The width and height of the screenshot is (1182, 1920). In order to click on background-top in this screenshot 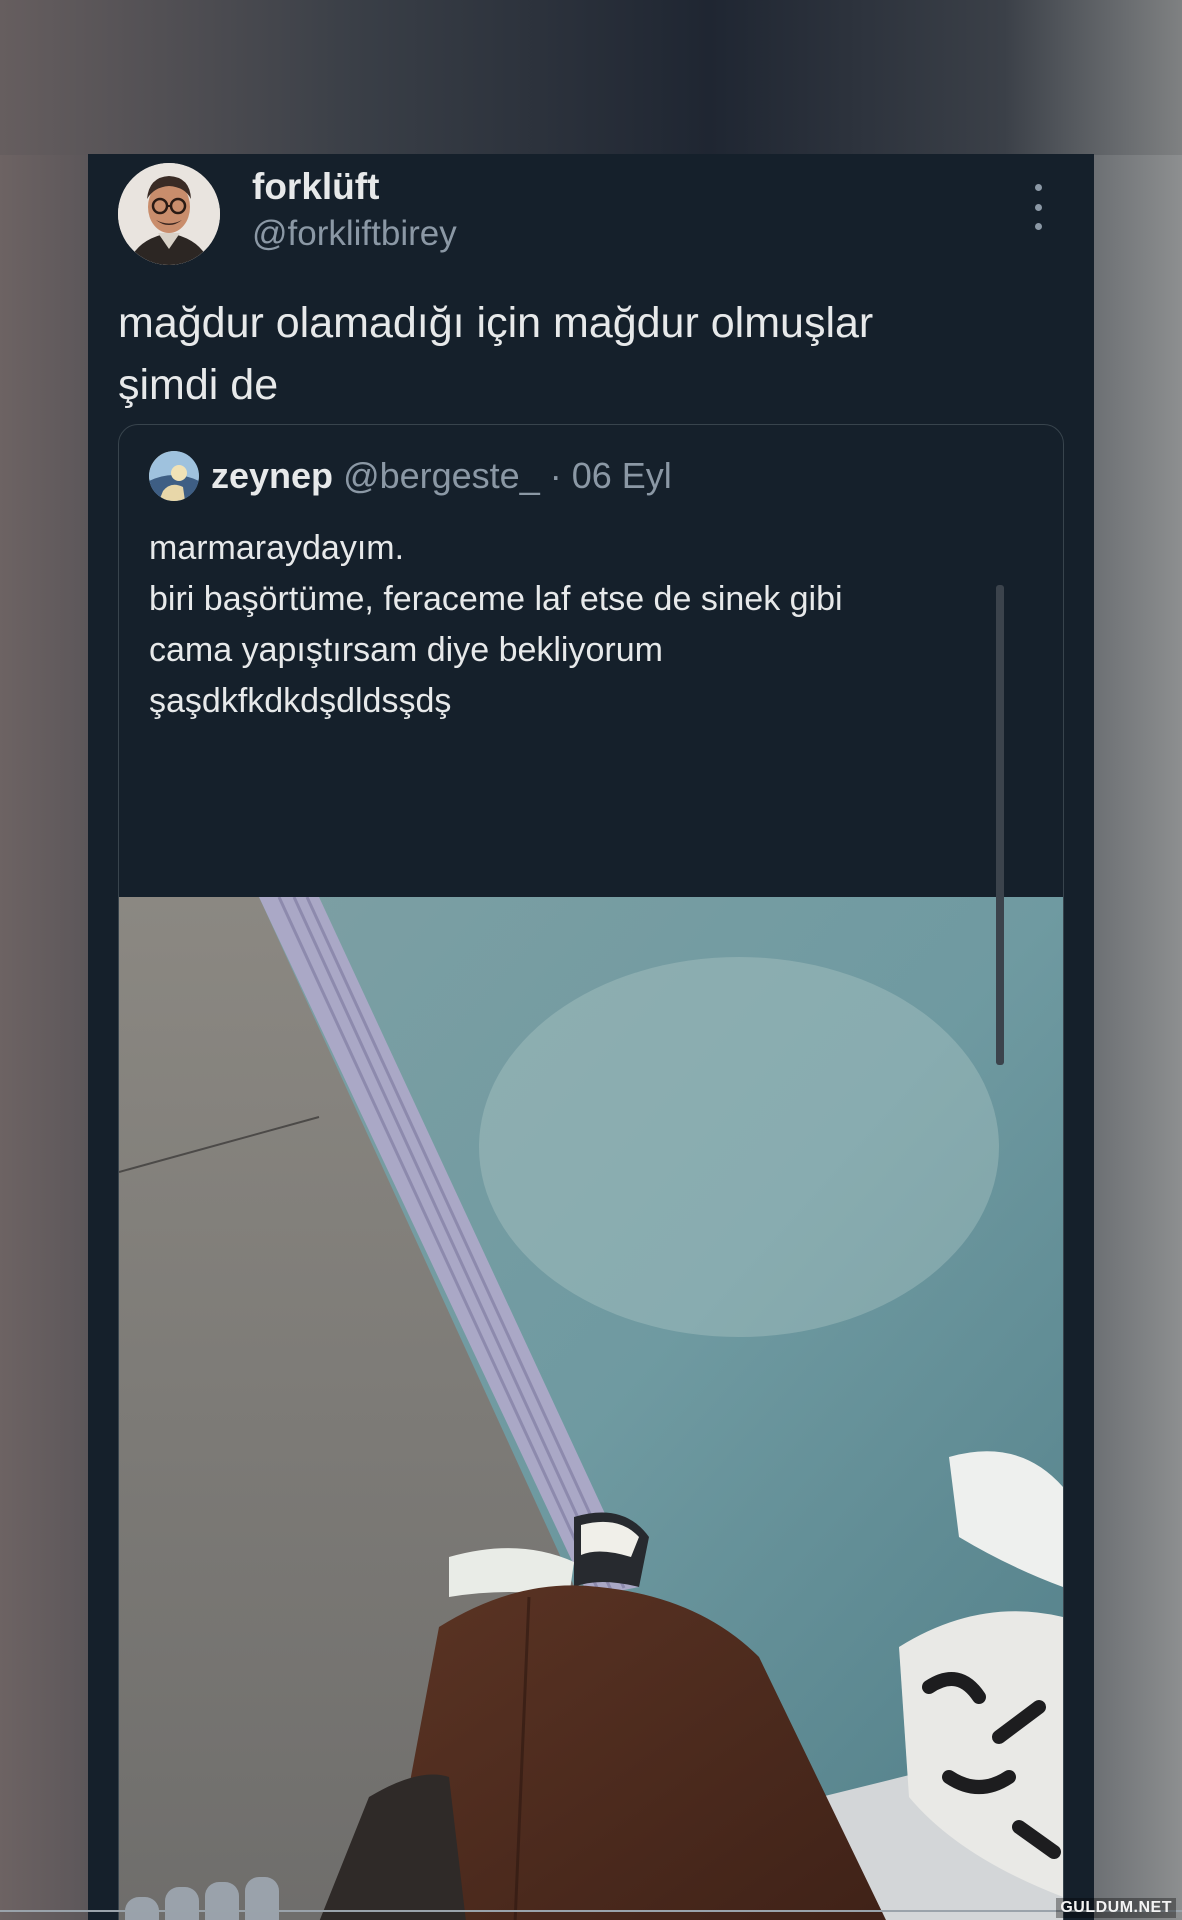, I will do `click(591, 77)`.